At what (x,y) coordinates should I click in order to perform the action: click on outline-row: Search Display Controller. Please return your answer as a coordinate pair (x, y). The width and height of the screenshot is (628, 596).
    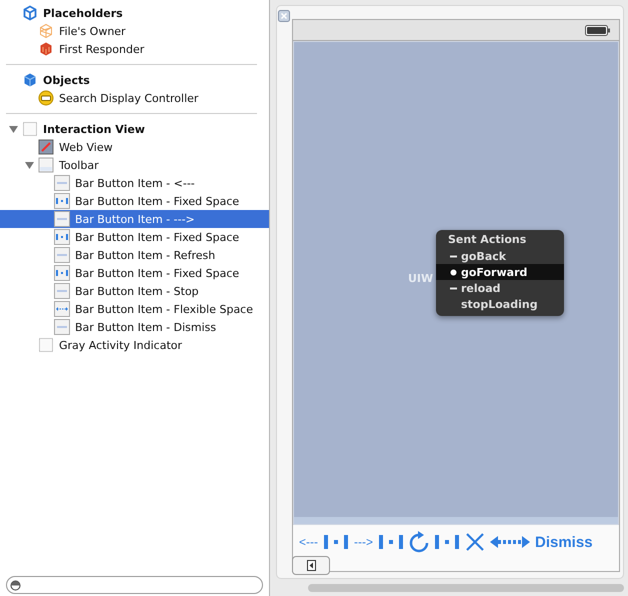
    Looking at the image, I should click on (134, 98).